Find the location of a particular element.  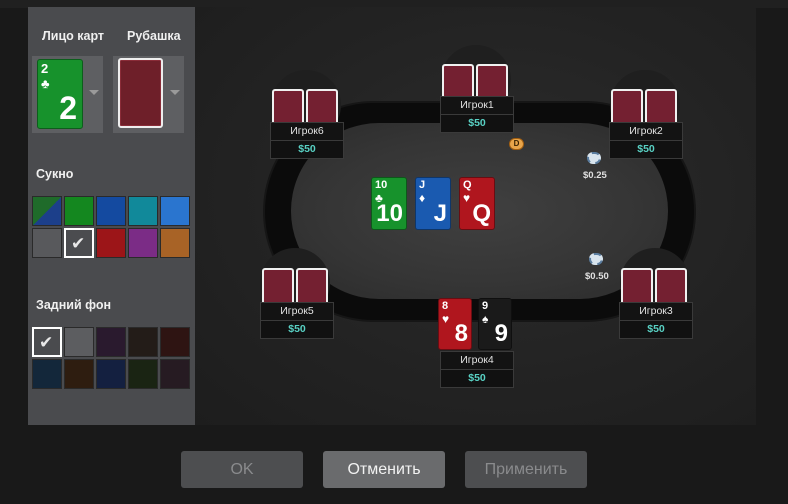

card-rank-large: 8 is located at coordinates (461, 333).